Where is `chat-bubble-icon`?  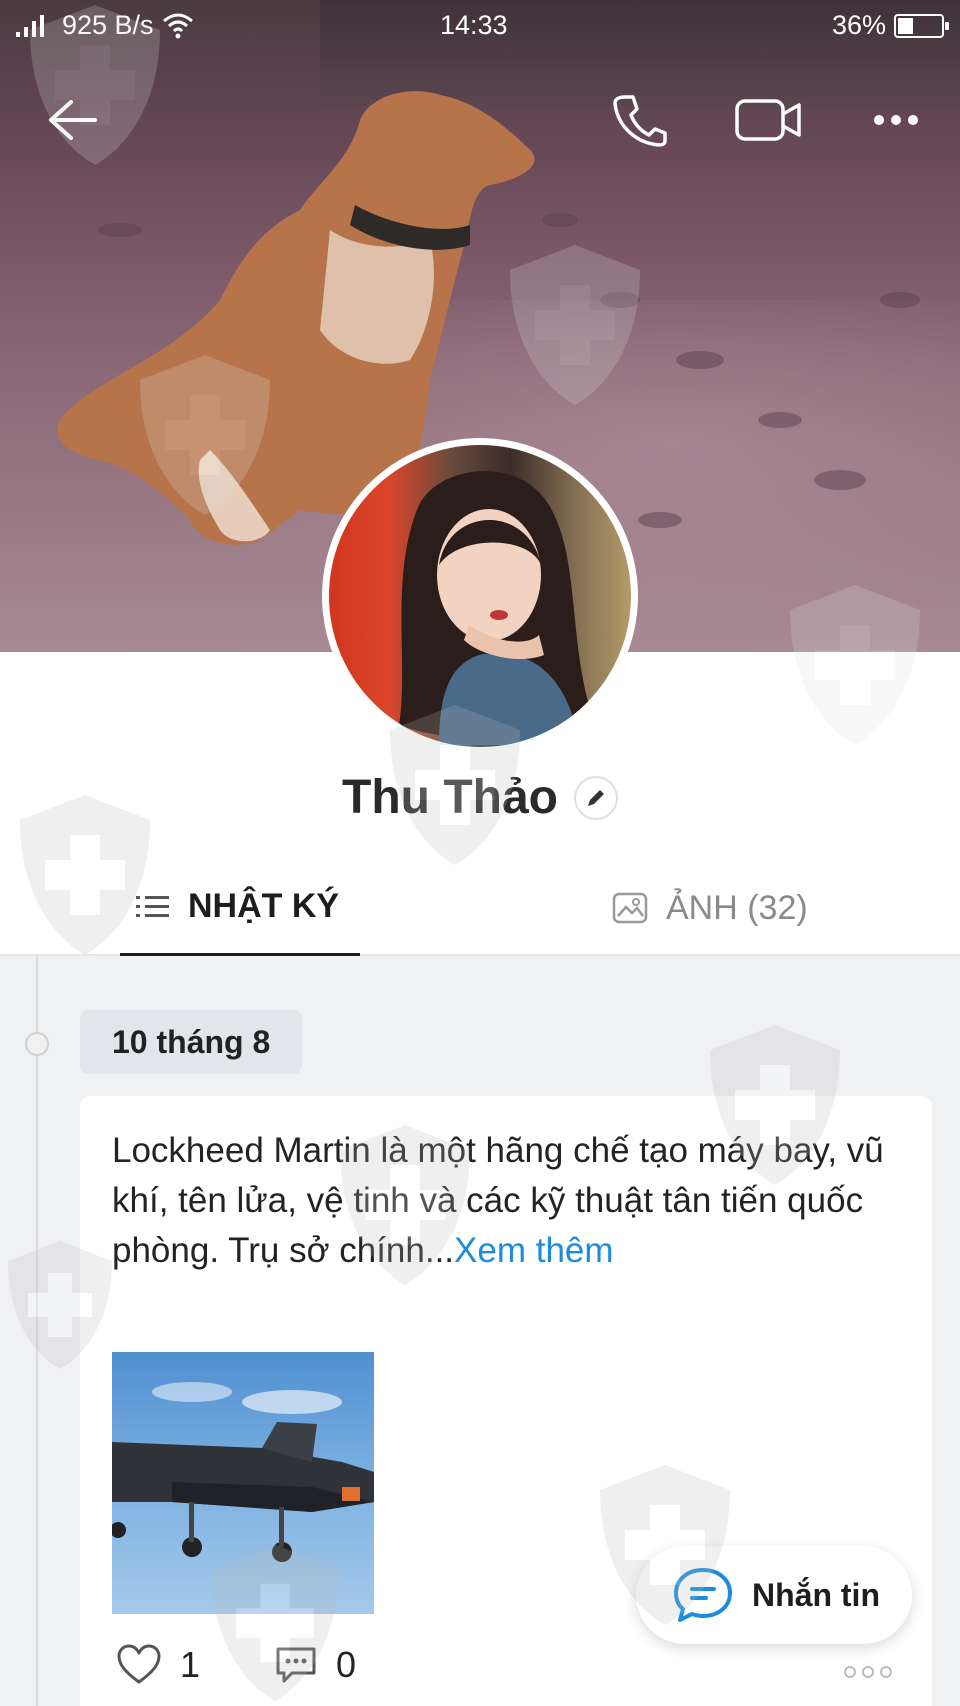 chat-bubble-icon is located at coordinates (703, 1595).